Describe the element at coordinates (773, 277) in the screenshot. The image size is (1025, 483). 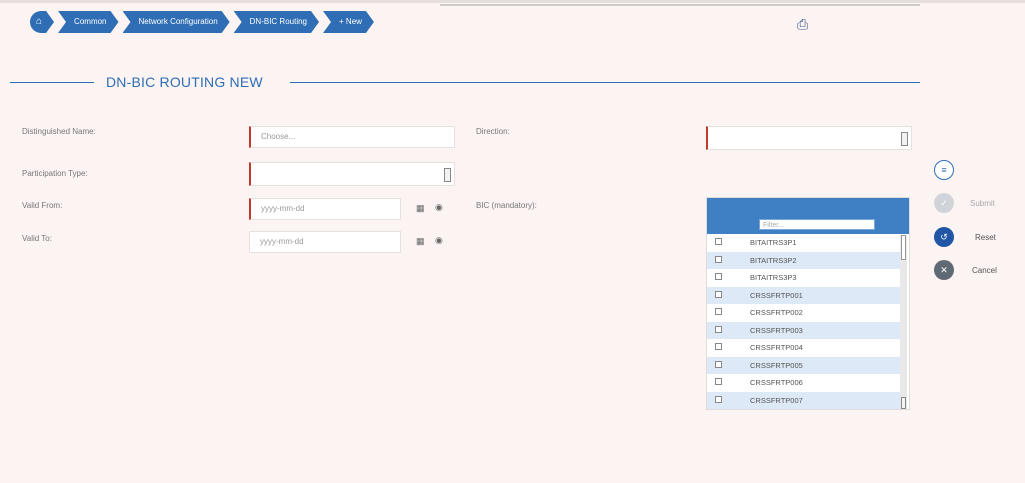
I see `bic-option-label: BITAITRS3P3` at that location.